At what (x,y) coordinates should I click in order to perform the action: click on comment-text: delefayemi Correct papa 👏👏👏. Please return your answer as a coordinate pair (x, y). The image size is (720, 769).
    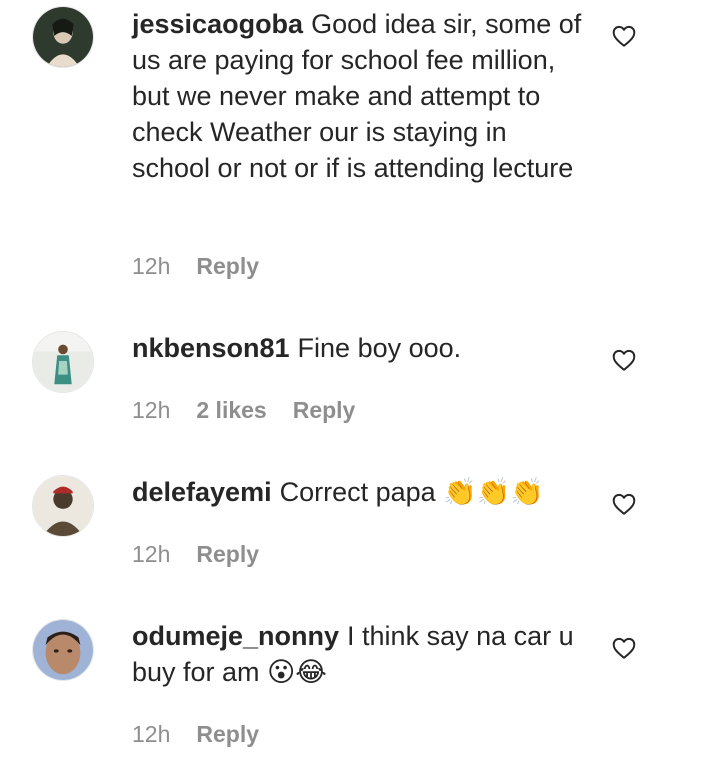
    Looking at the image, I should click on (362, 492).